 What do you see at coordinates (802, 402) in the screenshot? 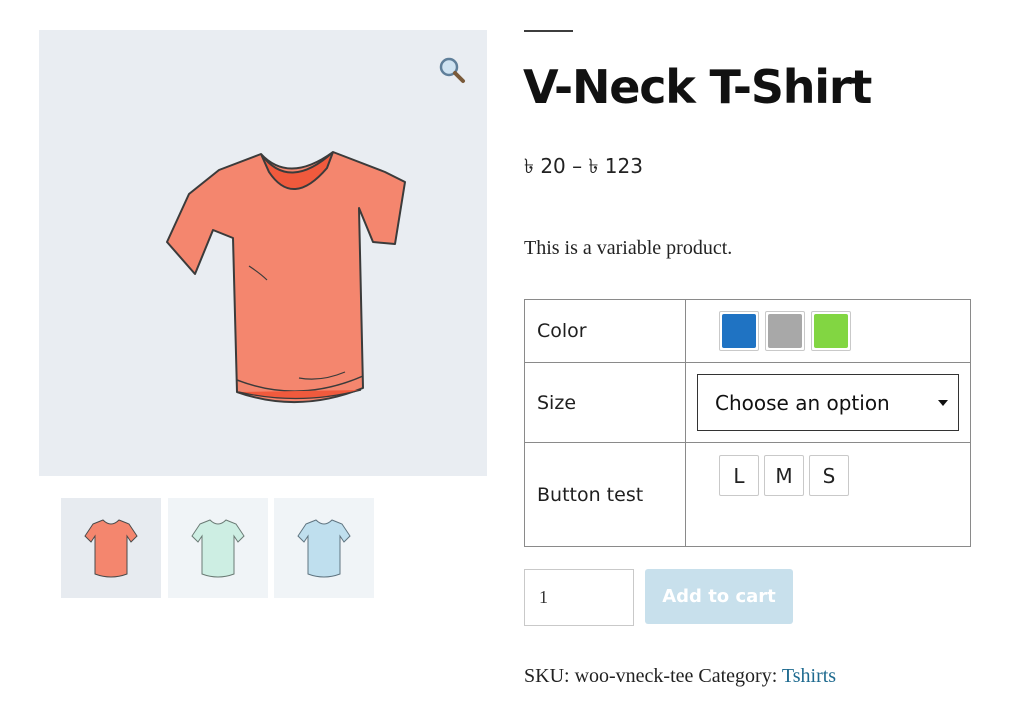
I see `size-select-value: Choose an option` at bounding box center [802, 402].